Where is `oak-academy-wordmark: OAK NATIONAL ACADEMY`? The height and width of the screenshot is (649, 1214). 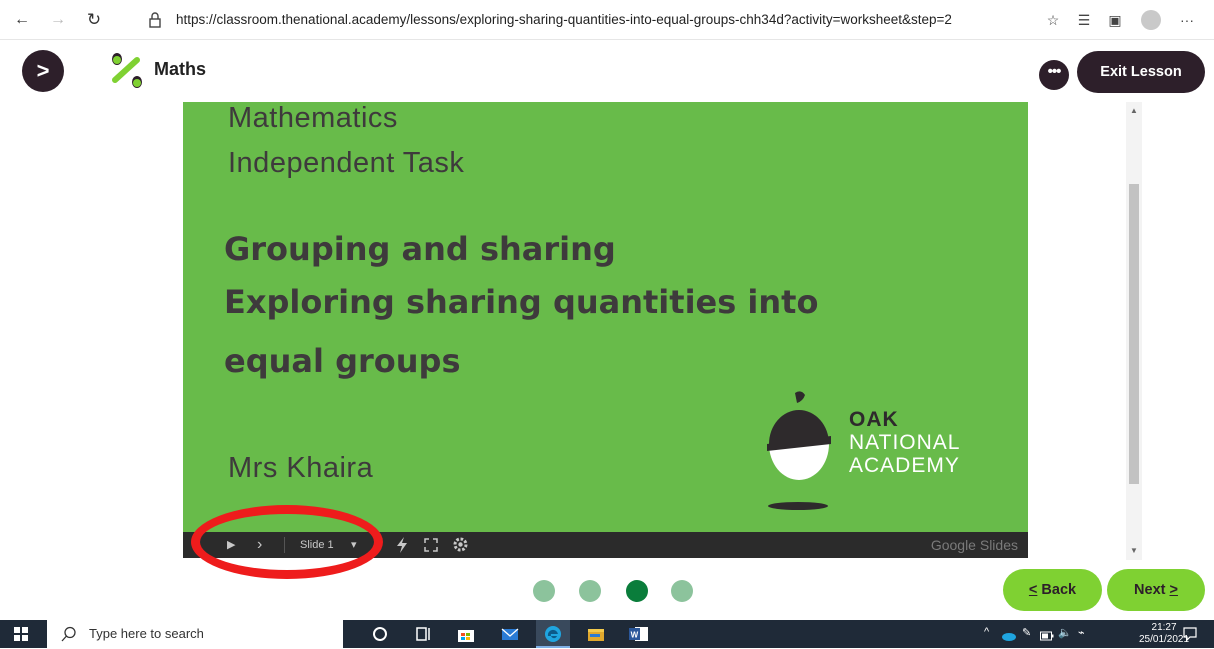 oak-academy-wordmark: OAK NATIONAL ACADEMY is located at coordinates (905, 442).